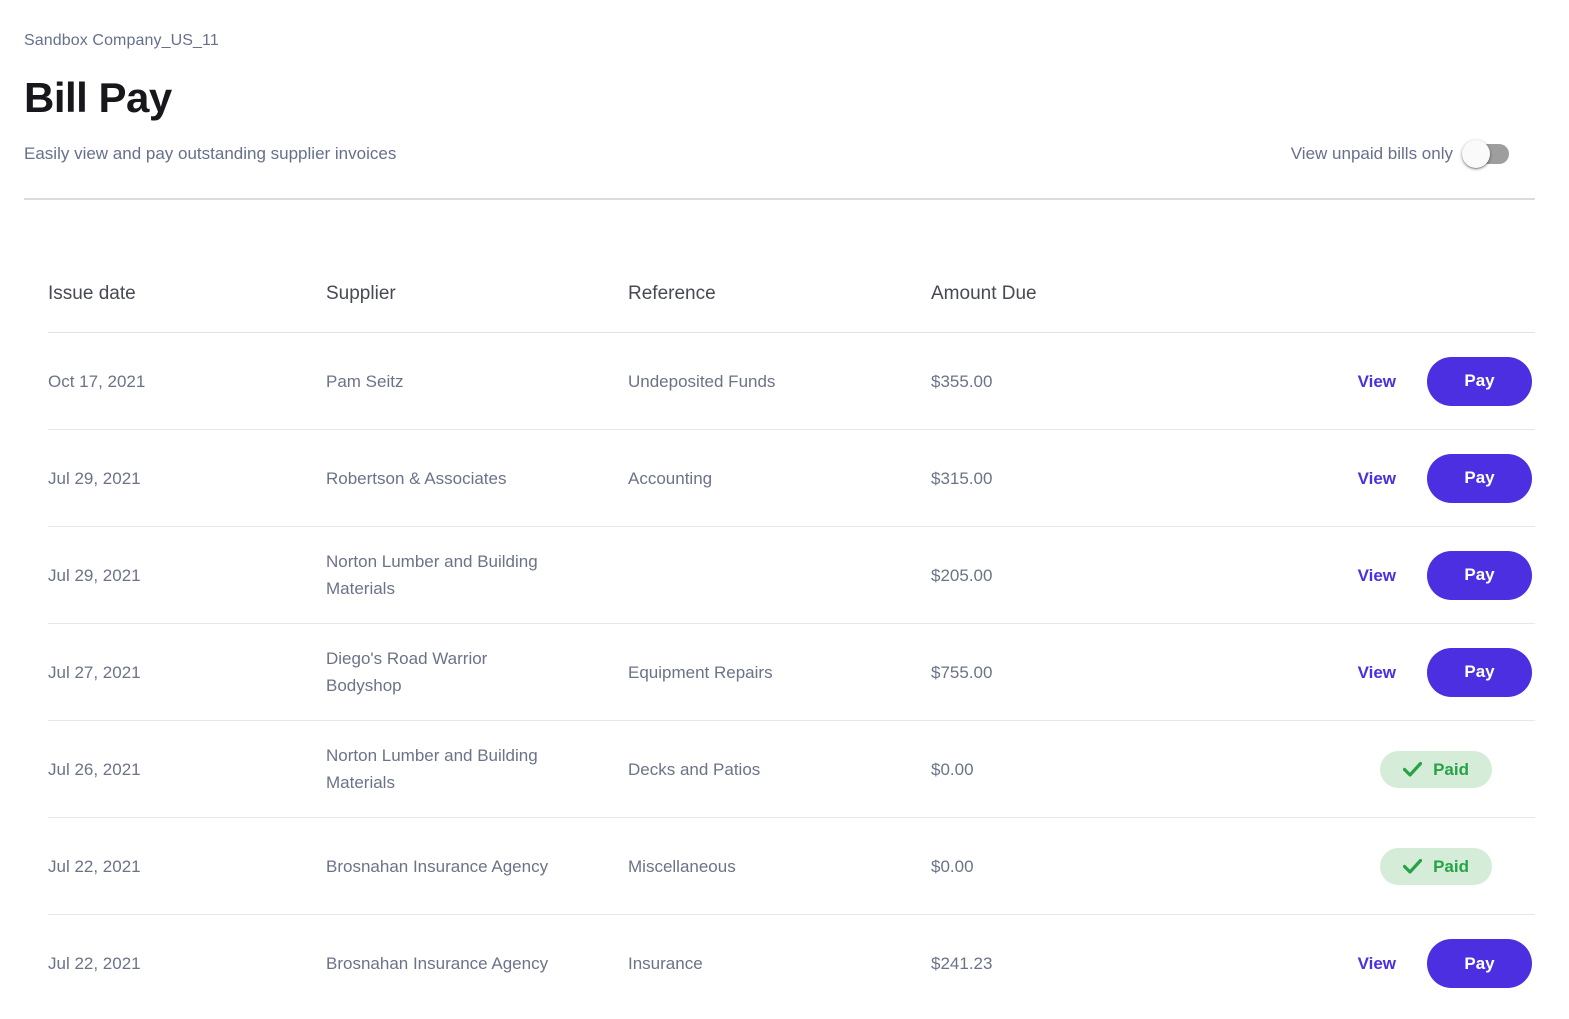 Image resolution: width=1569 pixels, height=1019 pixels. I want to click on supplier-cell: Diego's Road Warrior Bodyshop, so click(407, 672).